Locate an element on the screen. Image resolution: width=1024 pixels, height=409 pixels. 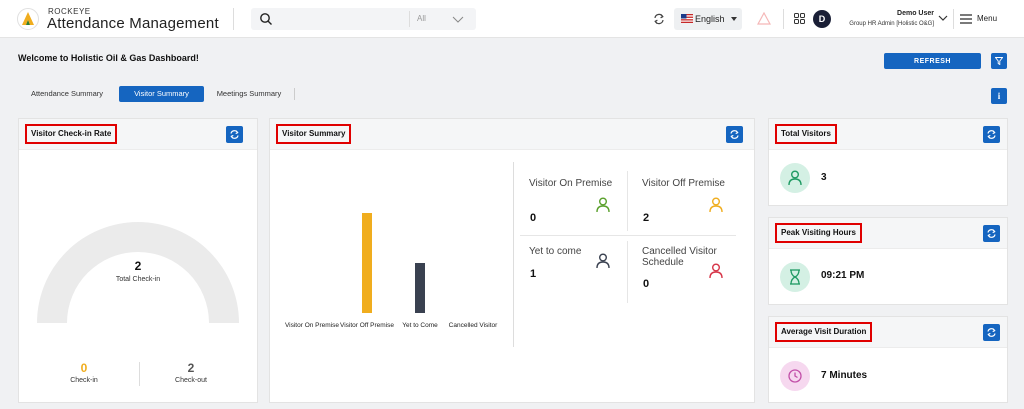
card-header: Peak Visiting Hours is located at coordinates (888, 233).